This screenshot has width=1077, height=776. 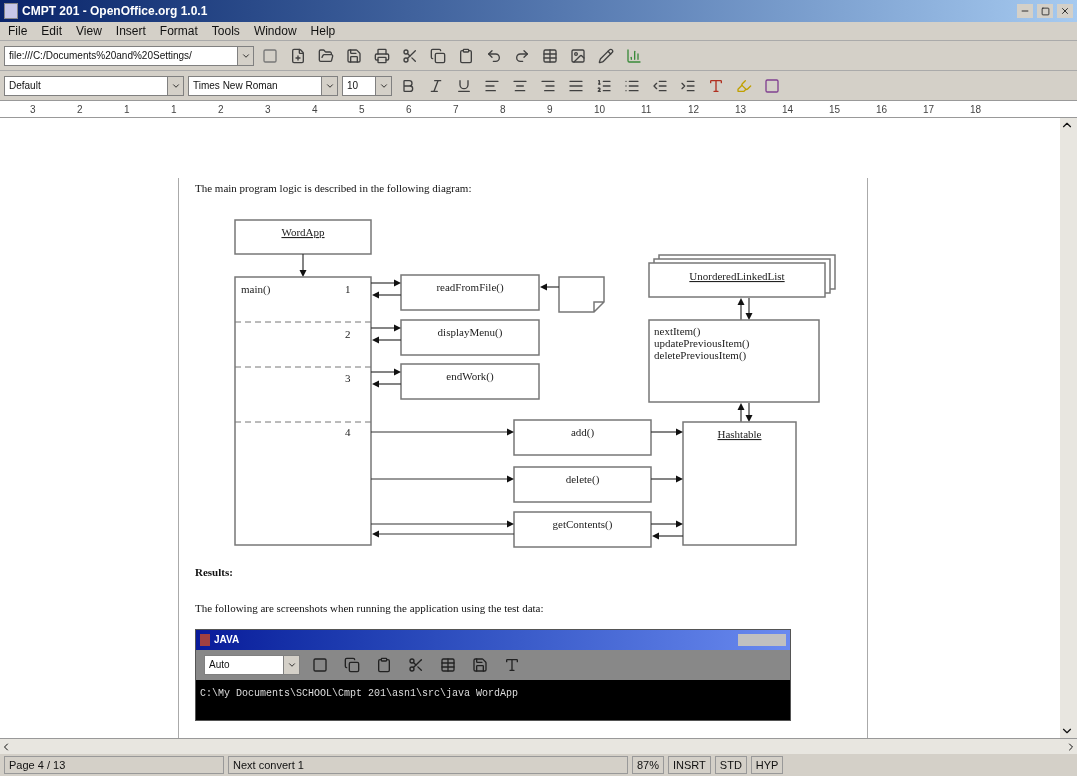 I want to click on status-field: HYP, so click(x=767, y=765).